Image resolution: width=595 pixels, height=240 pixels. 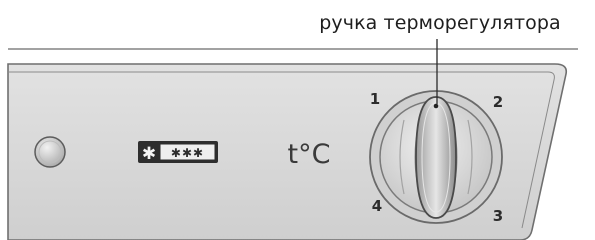 I want to click on temperature-label: t°C, so click(x=309, y=154).